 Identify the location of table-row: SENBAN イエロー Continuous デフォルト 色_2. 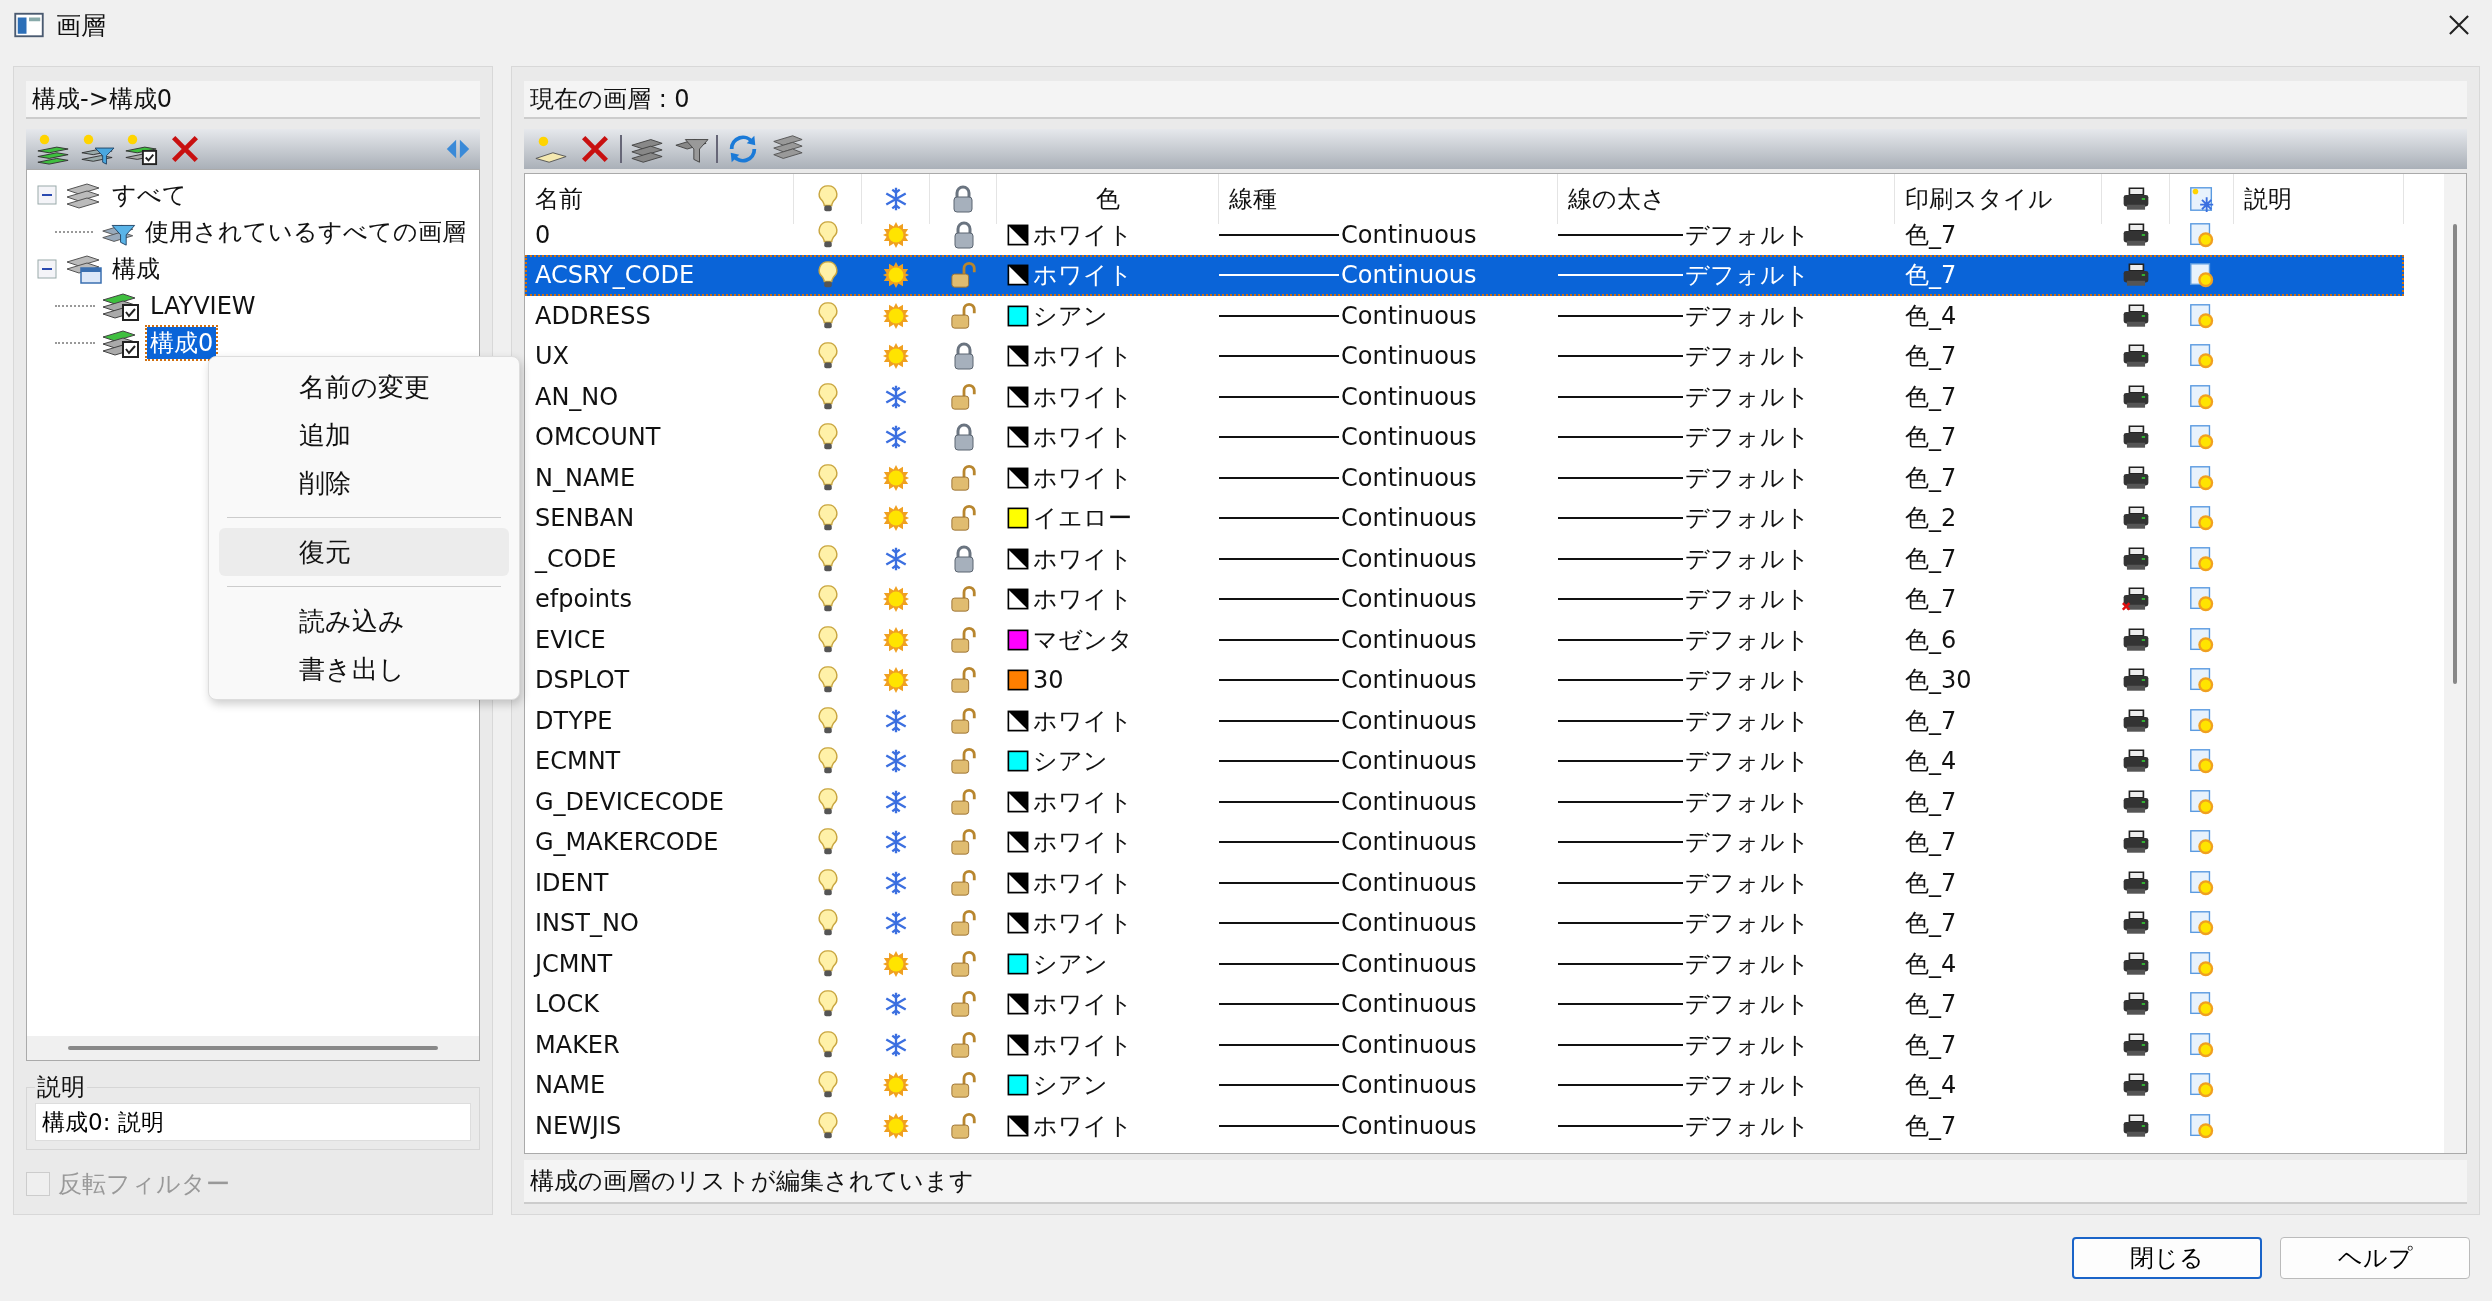
(1464, 518).